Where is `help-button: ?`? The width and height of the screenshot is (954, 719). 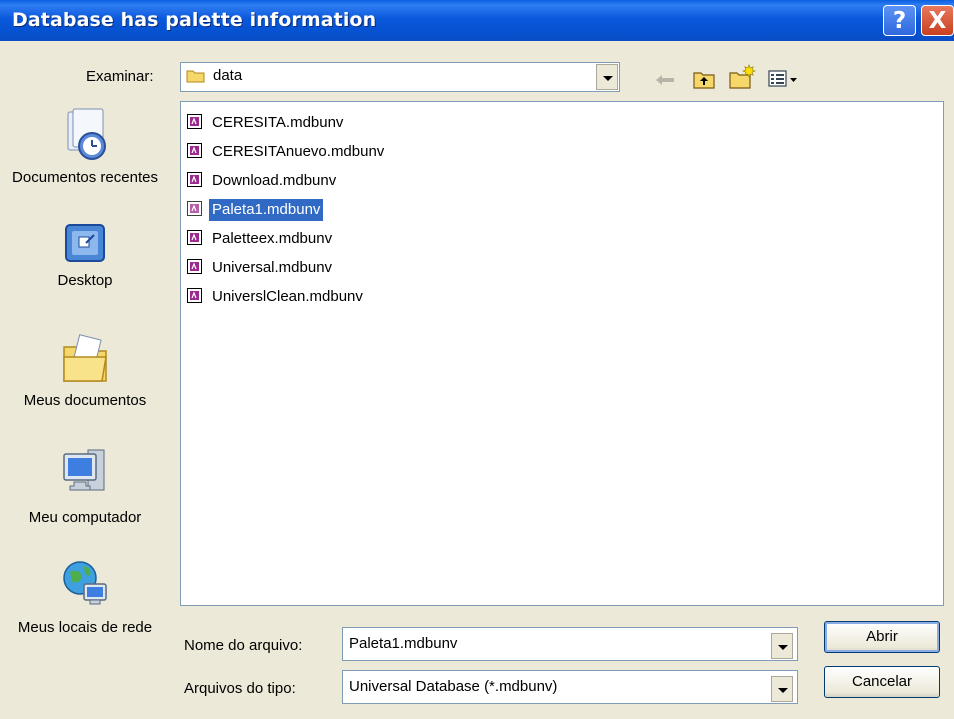
help-button: ? is located at coordinates (899, 20).